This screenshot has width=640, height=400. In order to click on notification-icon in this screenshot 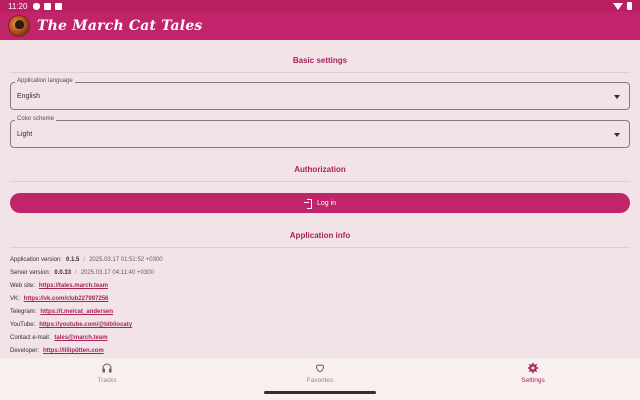, I will do `click(59, 6)`.